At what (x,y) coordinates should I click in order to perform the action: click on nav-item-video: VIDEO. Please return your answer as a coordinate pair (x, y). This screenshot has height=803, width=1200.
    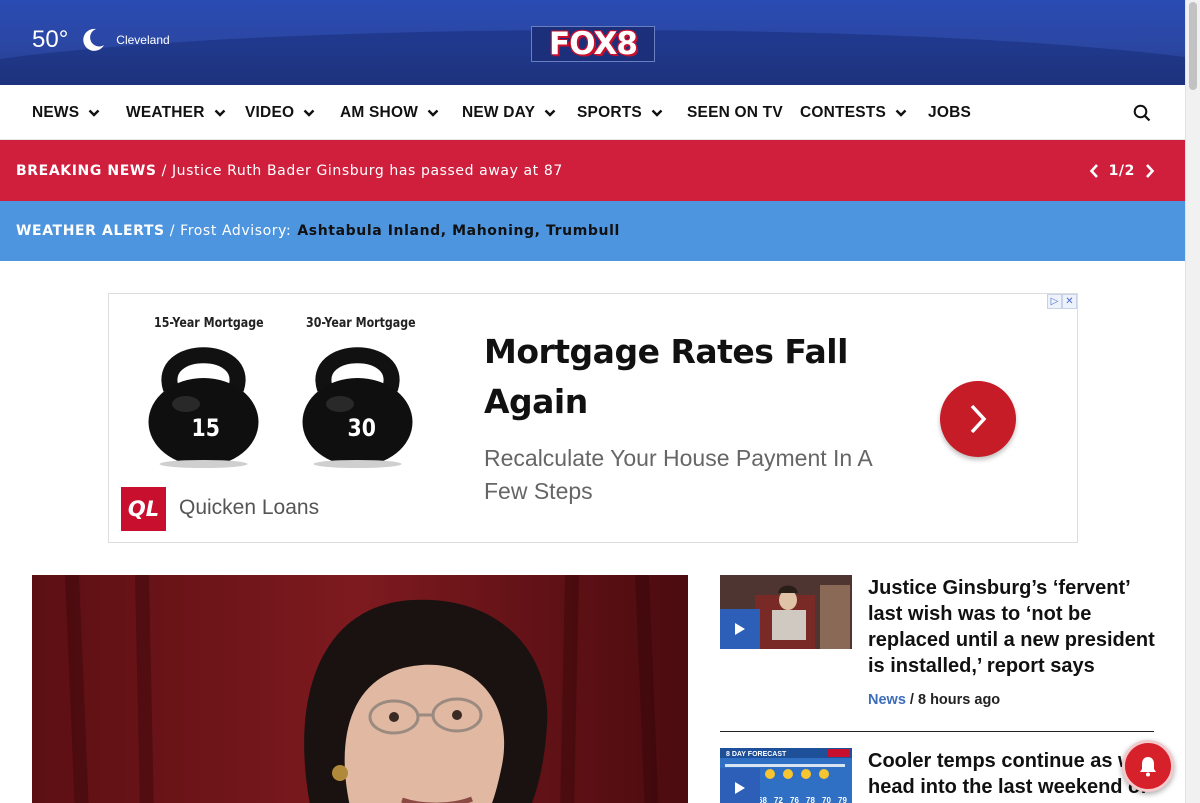
    Looking at the image, I should click on (280, 112).